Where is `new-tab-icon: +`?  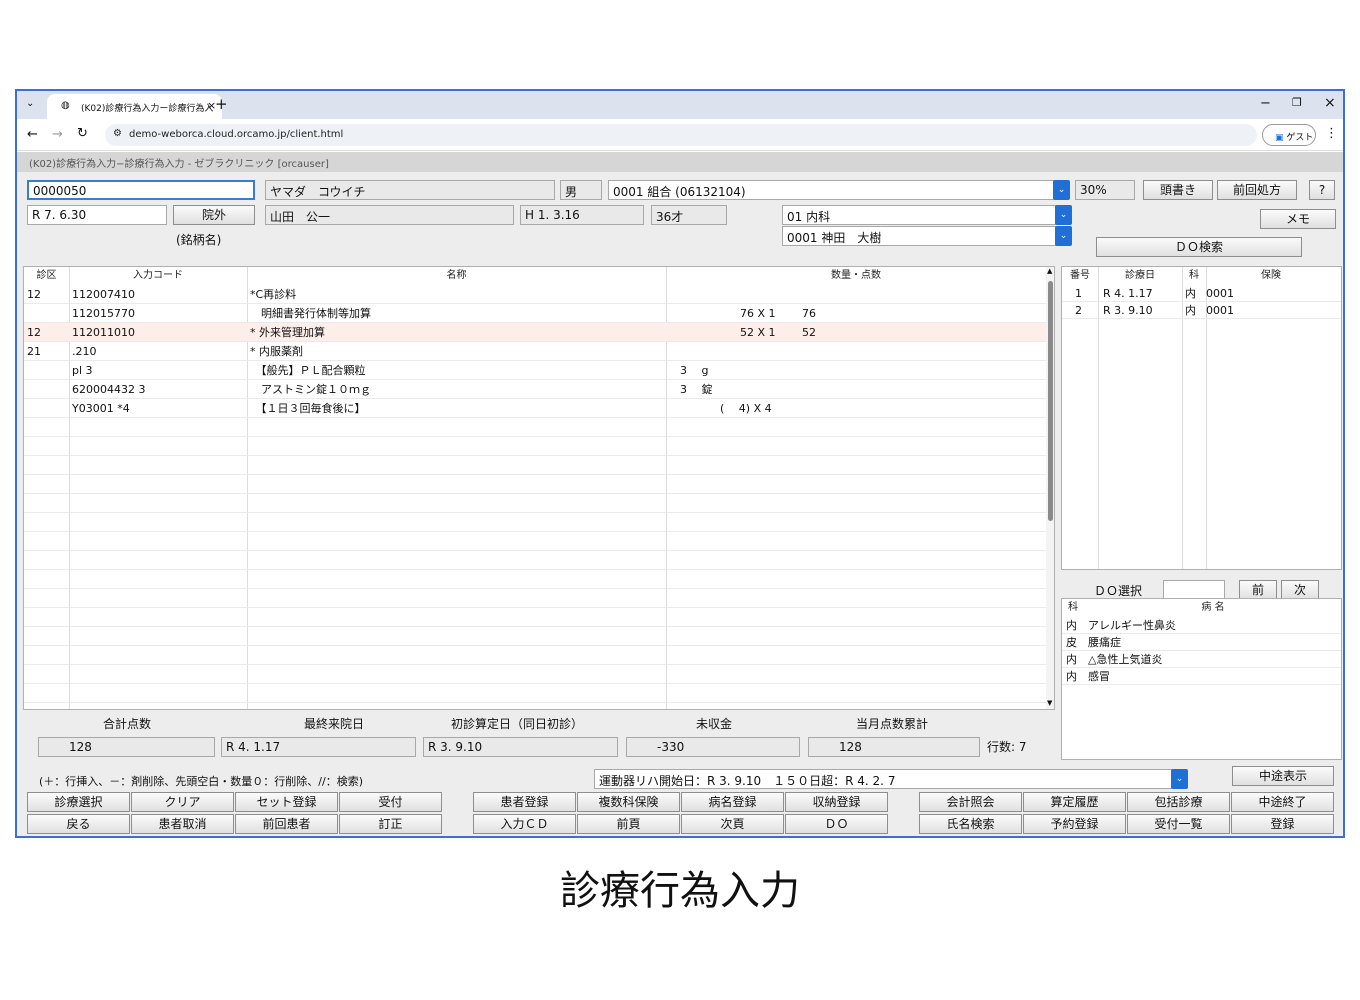
new-tab-icon: + is located at coordinates (221, 104).